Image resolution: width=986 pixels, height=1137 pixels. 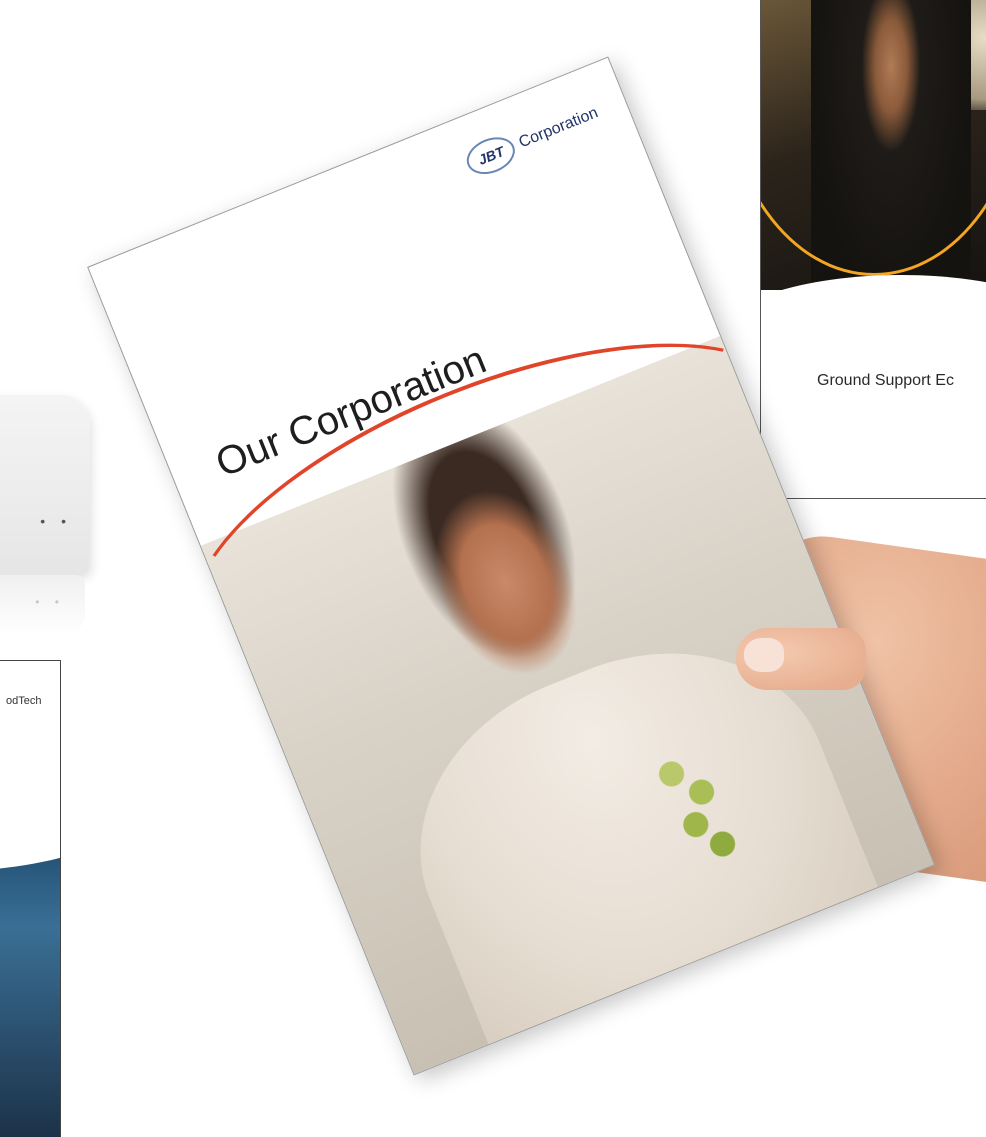 I want to click on foodtech-photo, so click(x=30, y=964).